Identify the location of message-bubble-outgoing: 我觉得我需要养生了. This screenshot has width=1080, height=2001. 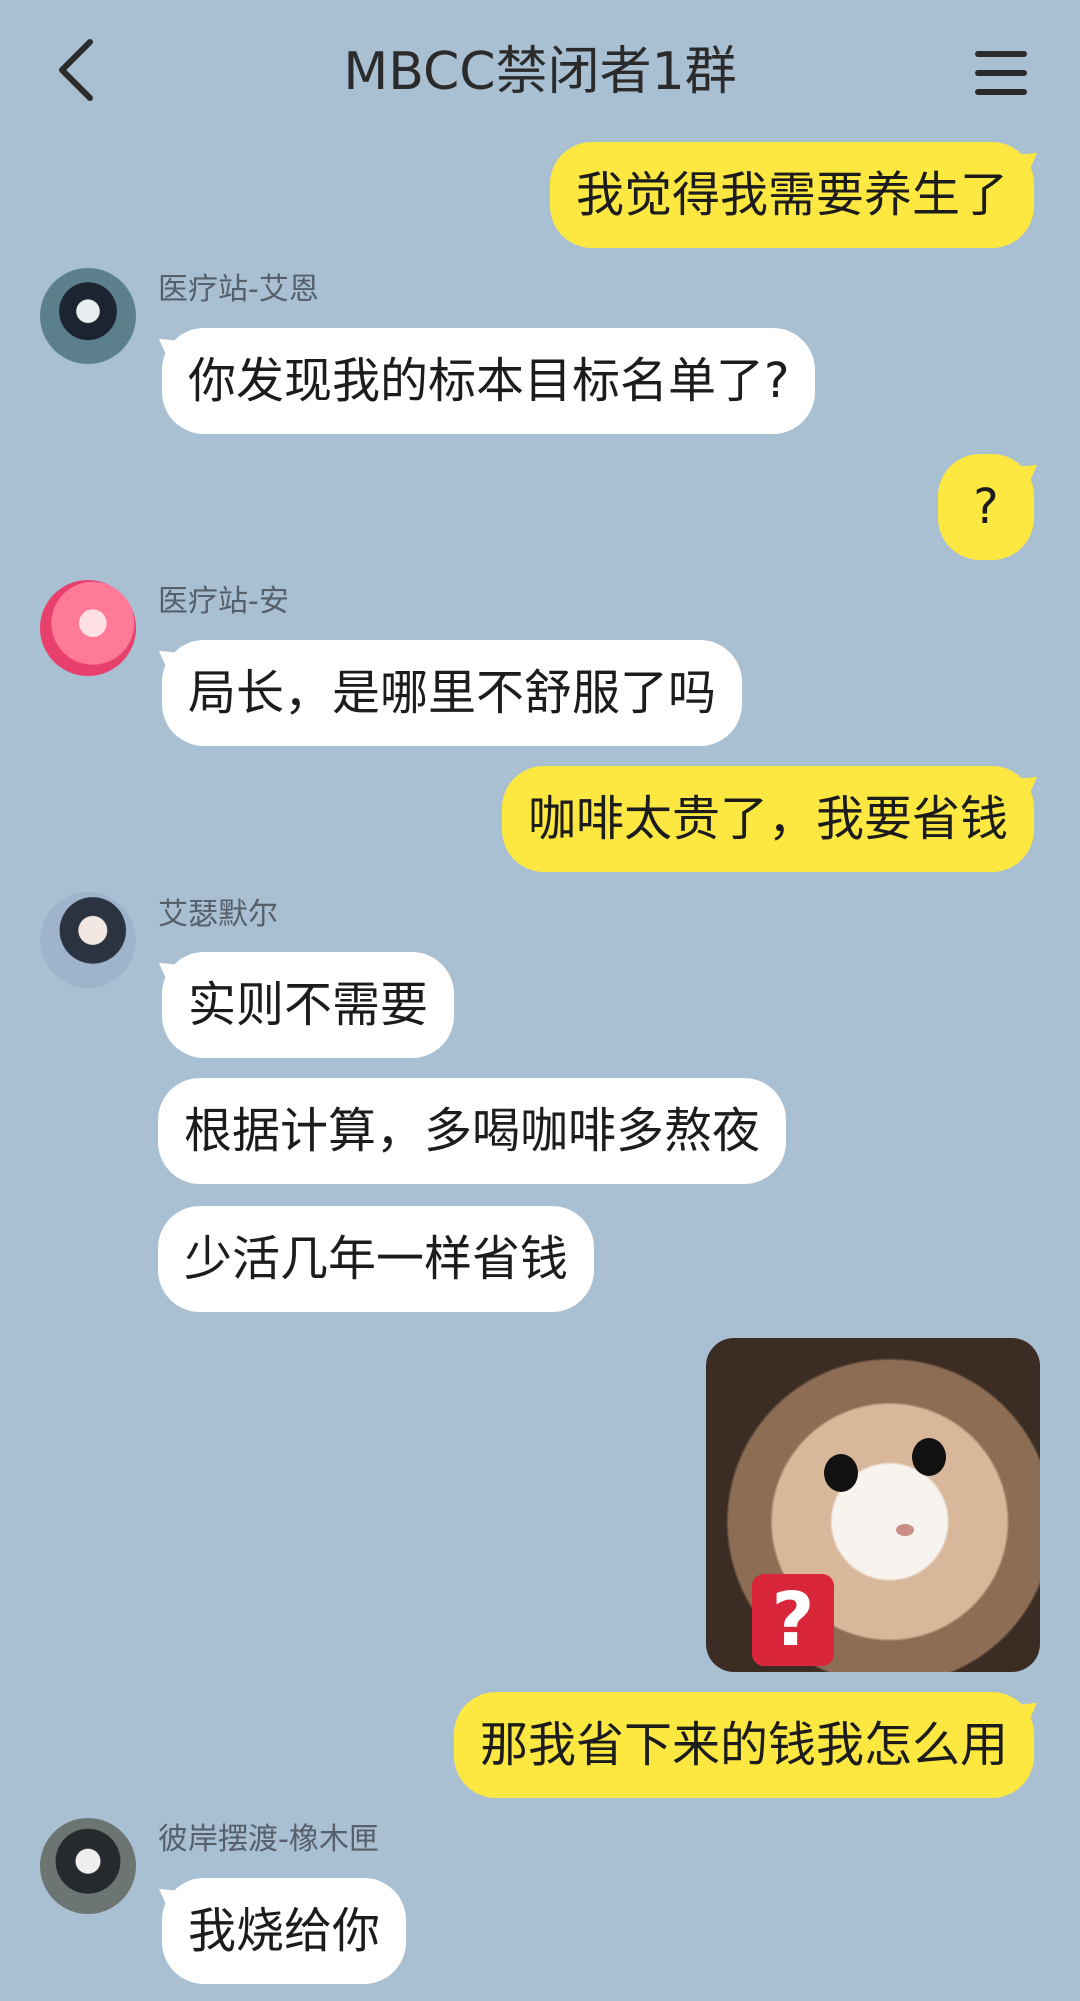
(791, 195).